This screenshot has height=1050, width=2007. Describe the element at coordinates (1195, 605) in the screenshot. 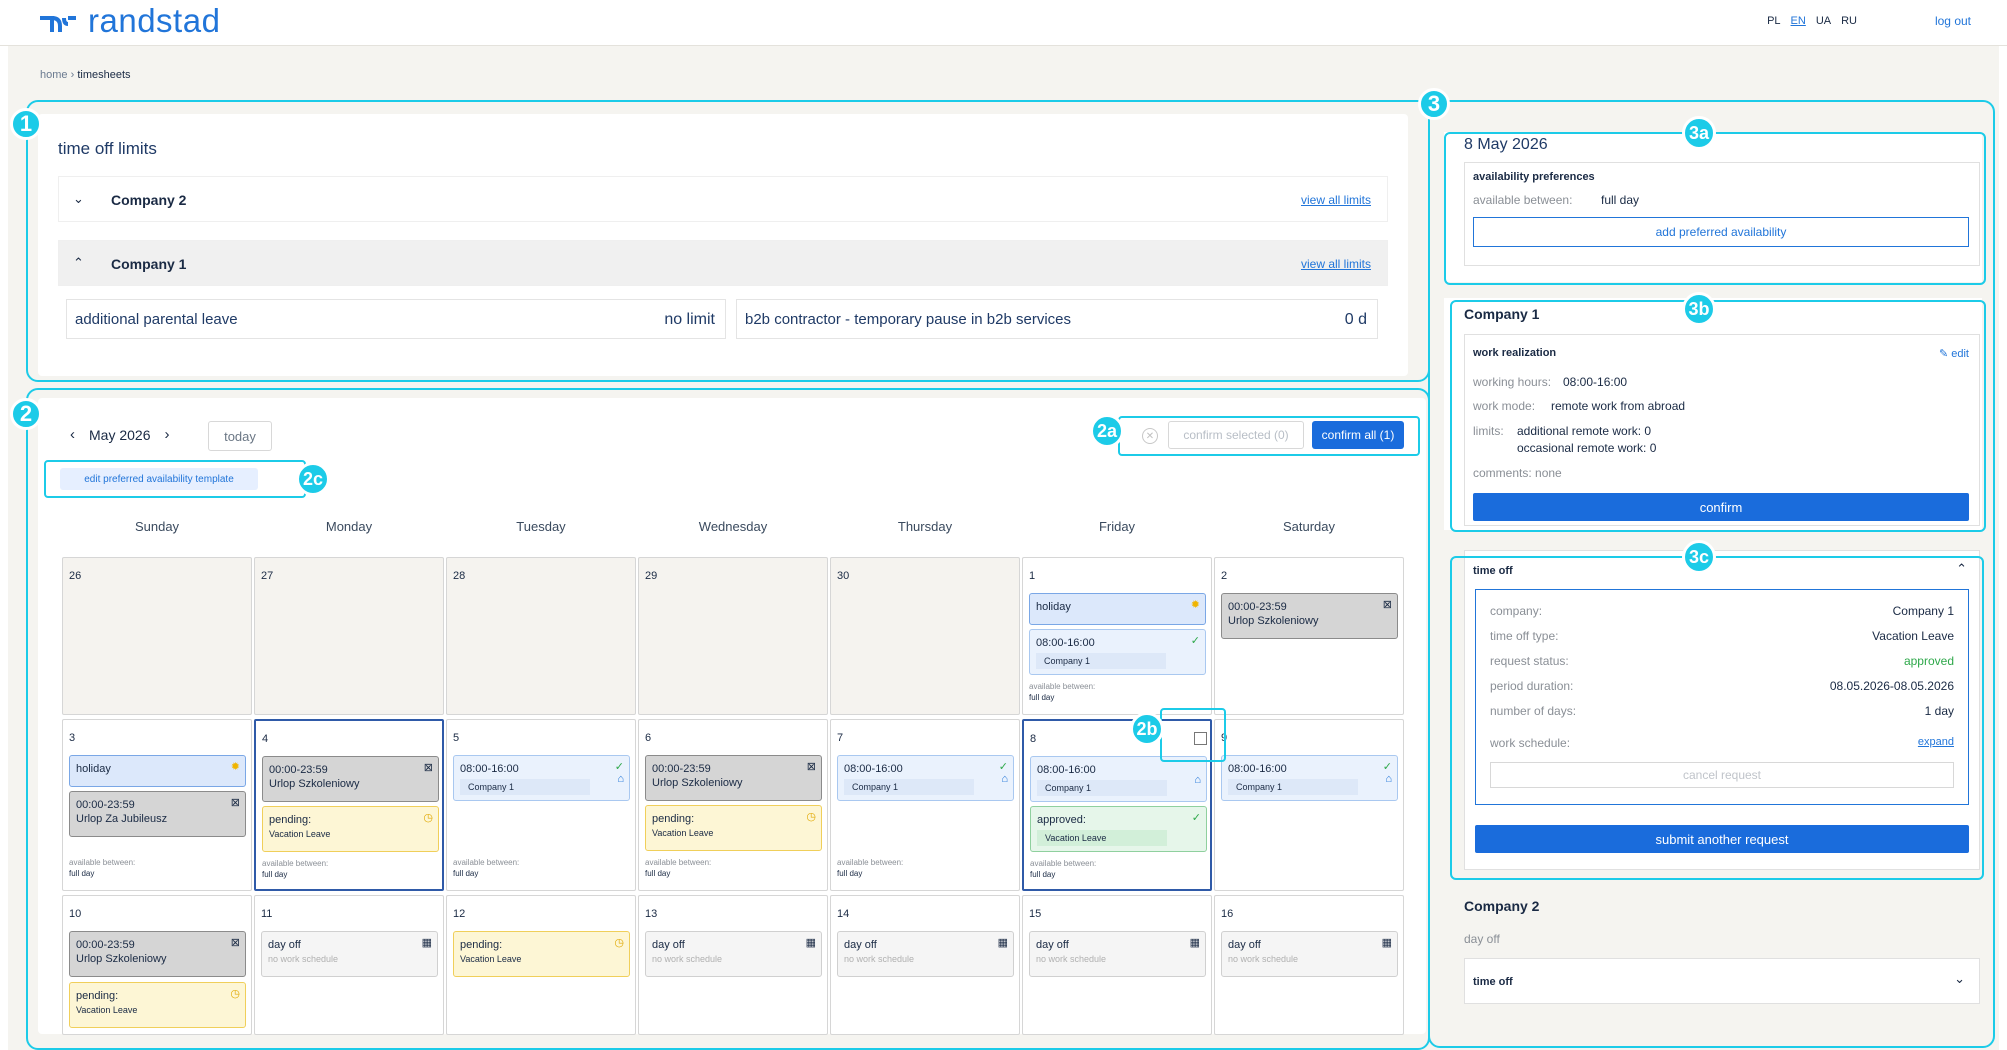

I see `sun-icon: ✹` at that location.